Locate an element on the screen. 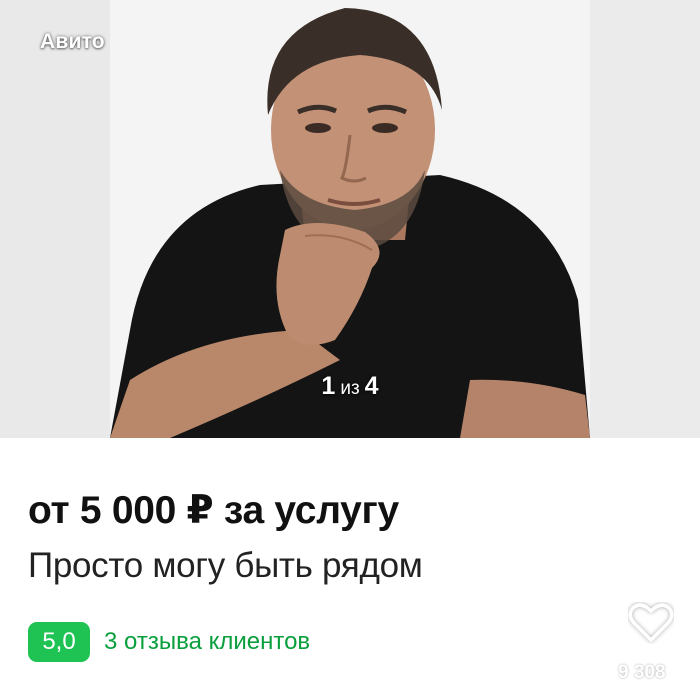  photo-counter-separator: из is located at coordinates (350, 388).